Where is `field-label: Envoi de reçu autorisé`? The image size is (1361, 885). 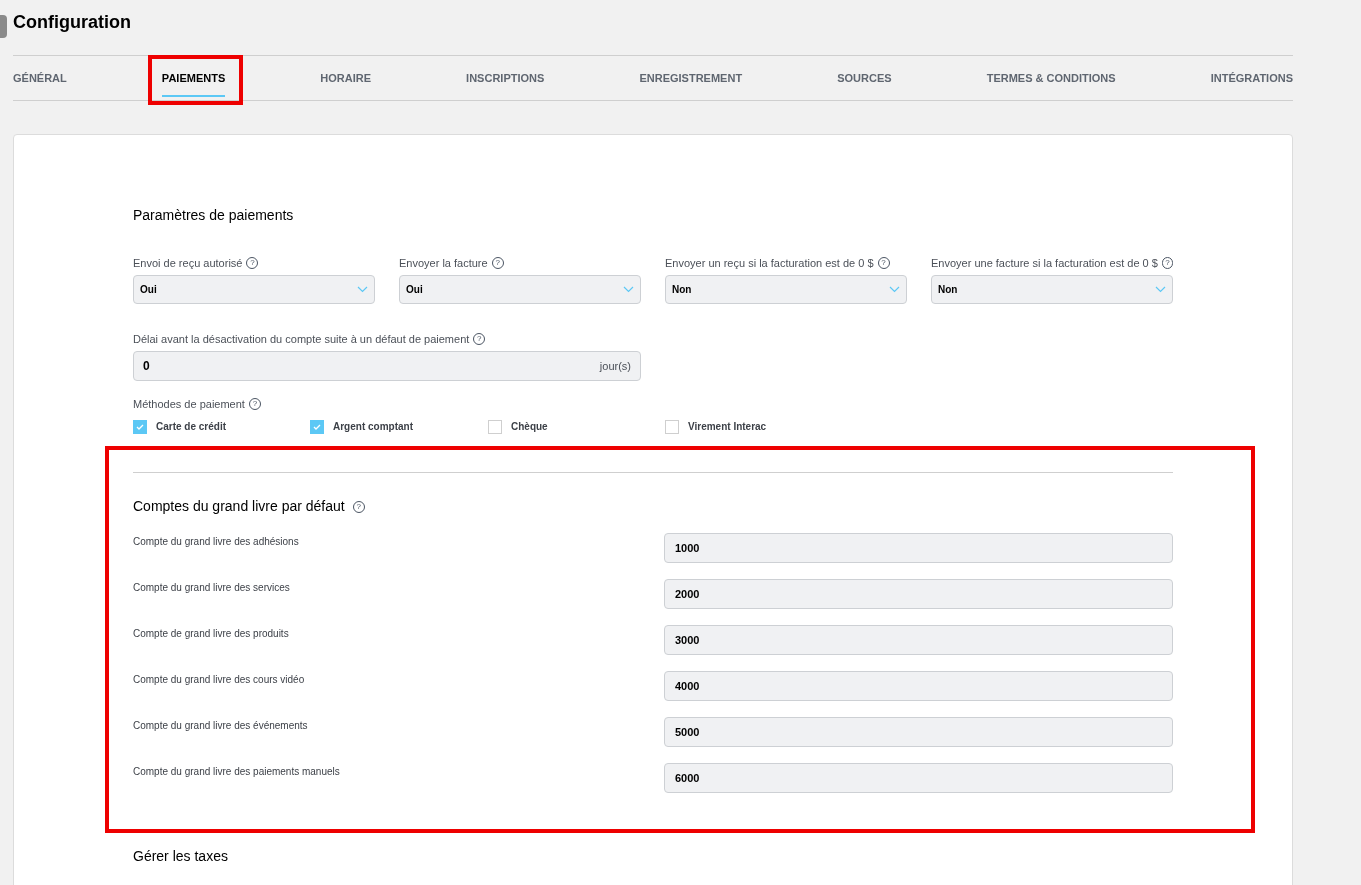 field-label: Envoi de reçu autorisé is located at coordinates (188, 263).